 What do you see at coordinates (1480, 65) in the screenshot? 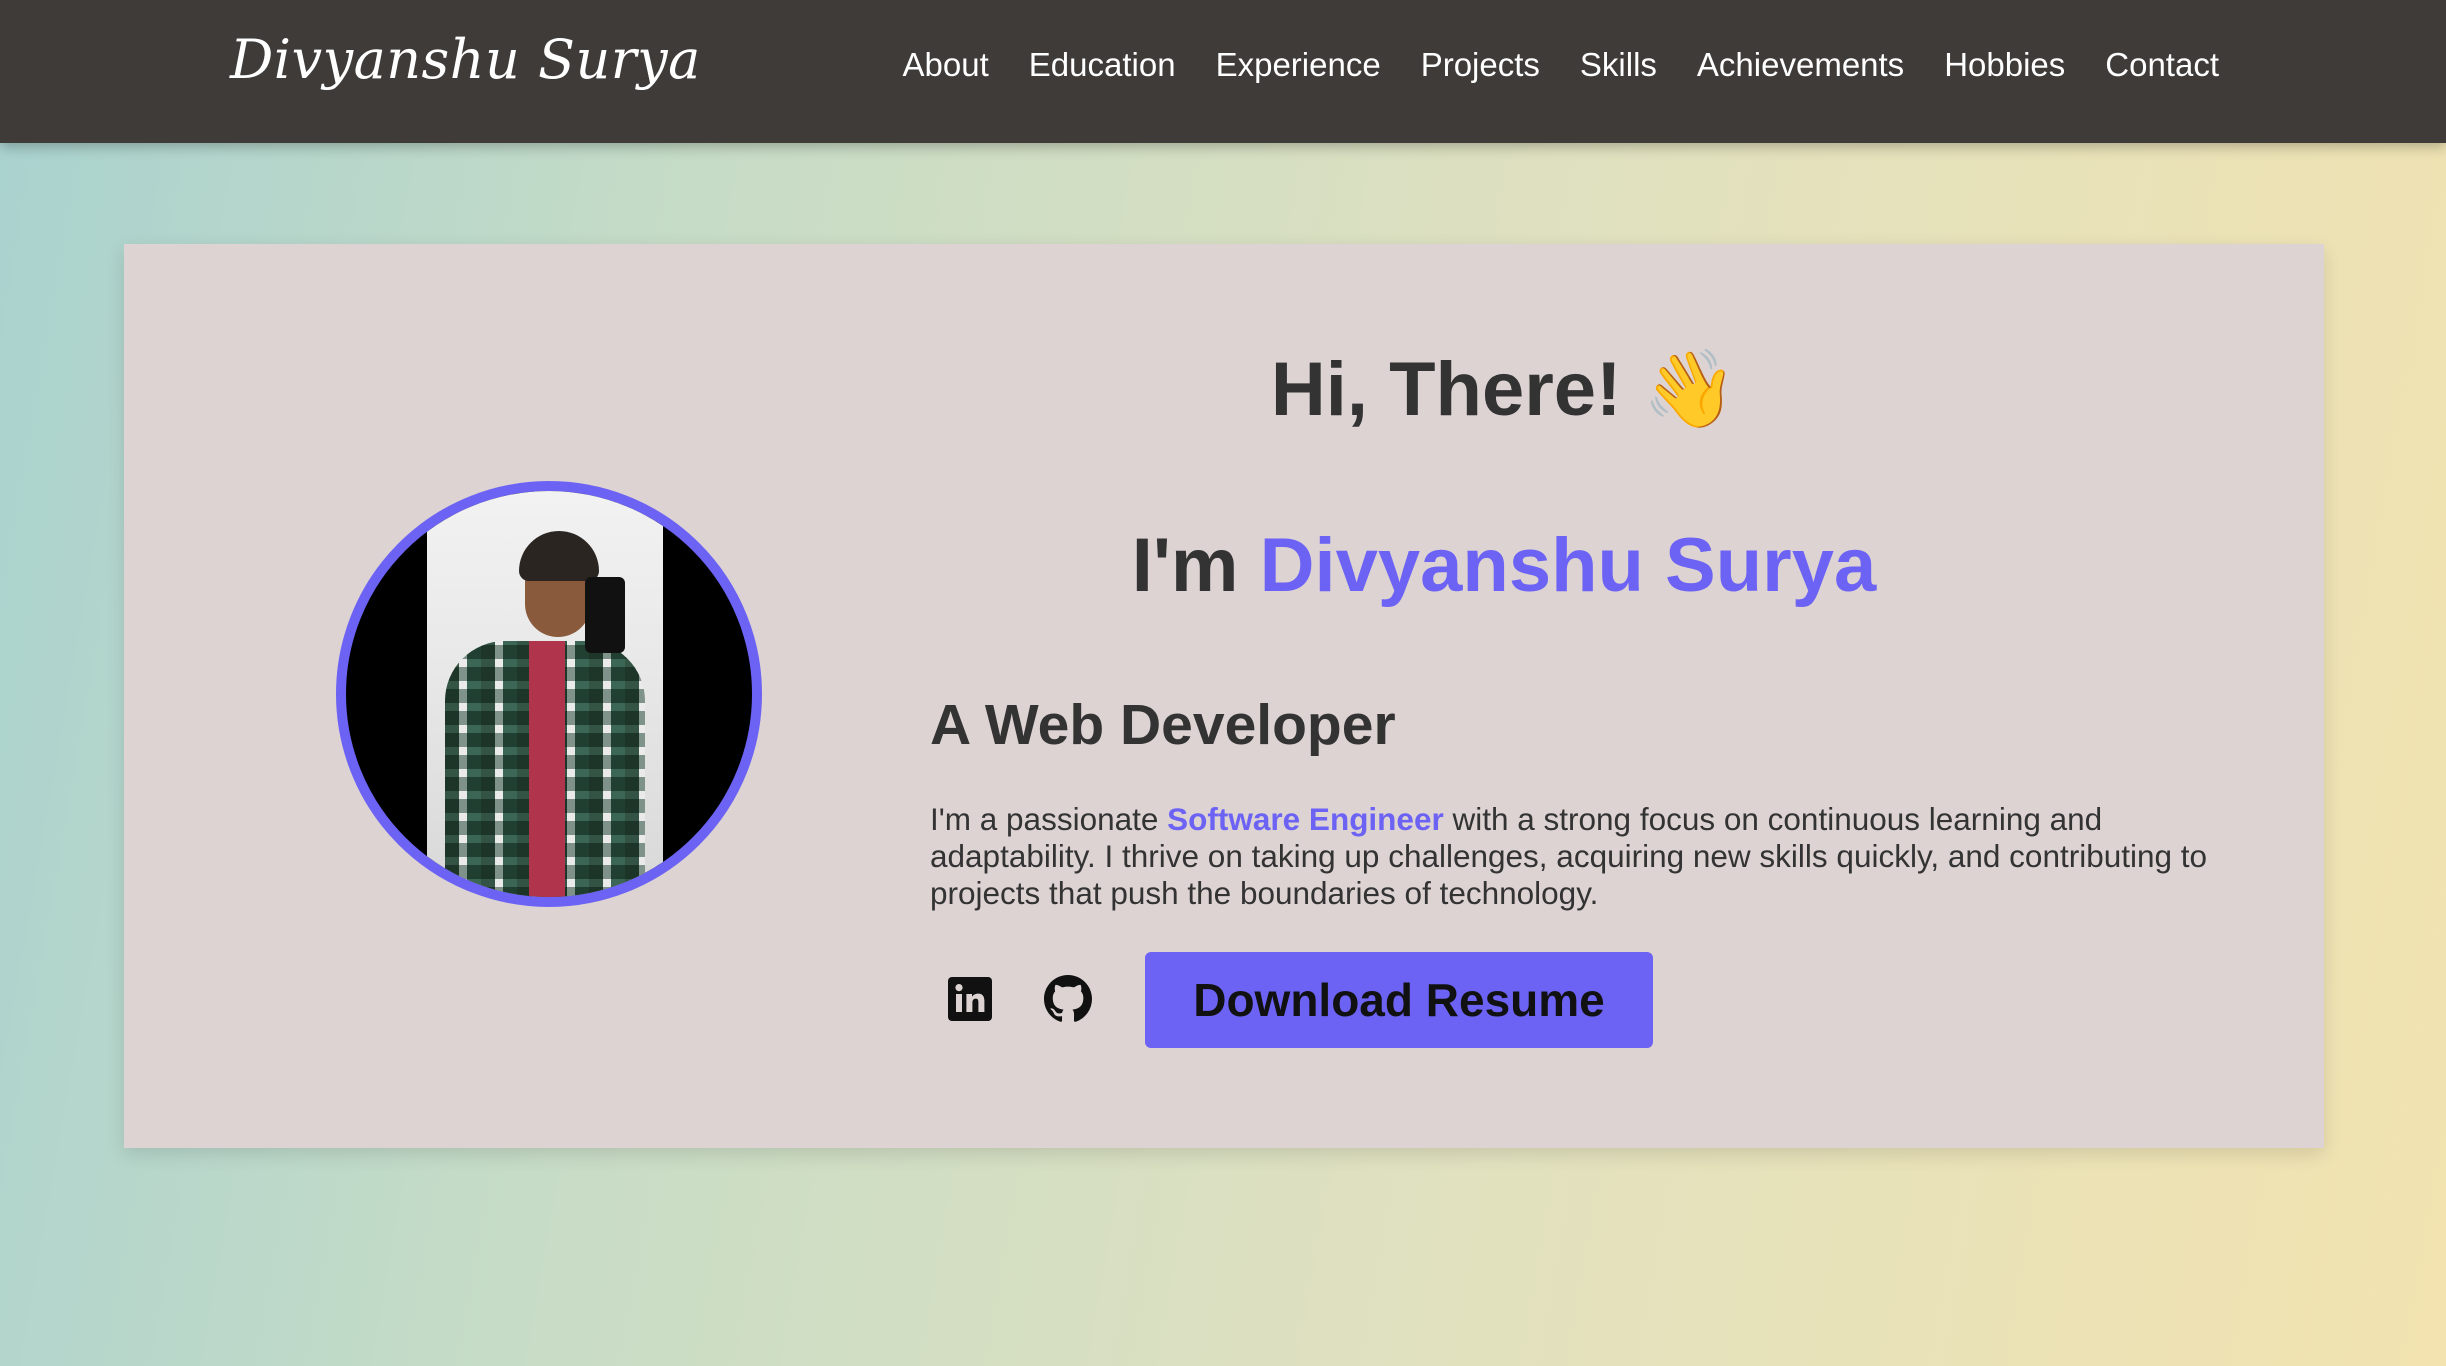
I see `nav-link-projects: Projects` at bounding box center [1480, 65].